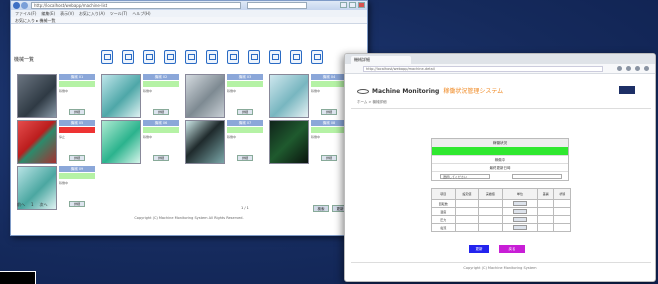  What do you see at coordinates (25, 13) in the screenshot?
I see `menu-file: ファイル(F)` at bounding box center [25, 13].